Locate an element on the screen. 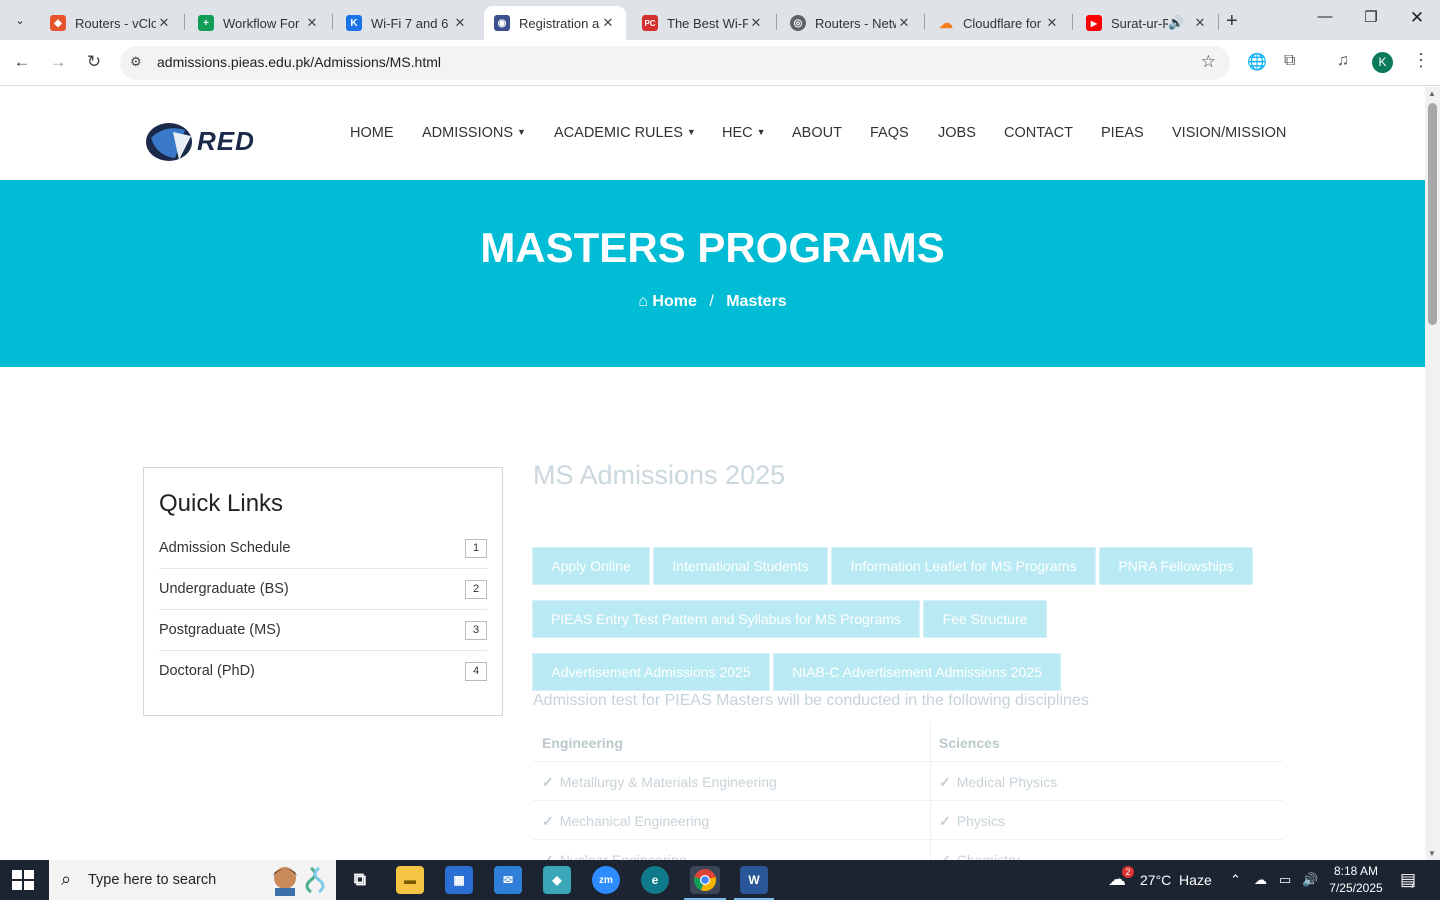 The width and height of the screenshot is (1440, 900). quick-link-item: Undergraduate (BS) 2 is located at coordinates (323, 589).